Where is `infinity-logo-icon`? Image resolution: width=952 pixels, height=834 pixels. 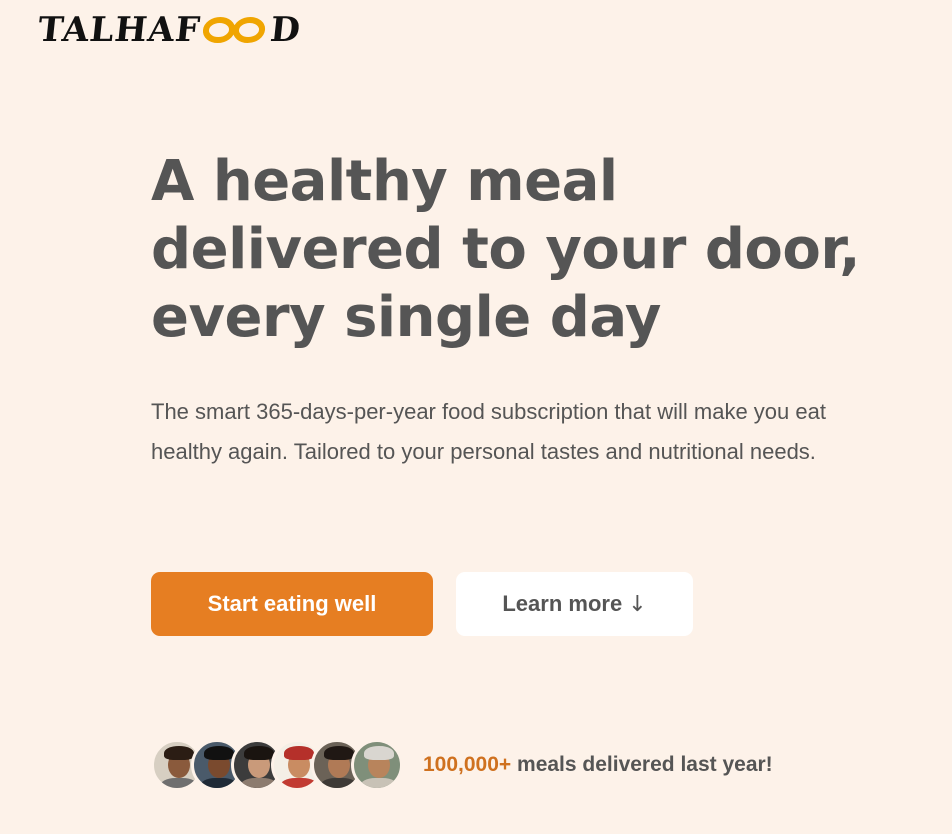
infinity-logo-icon is located at coordinates (234, 30).